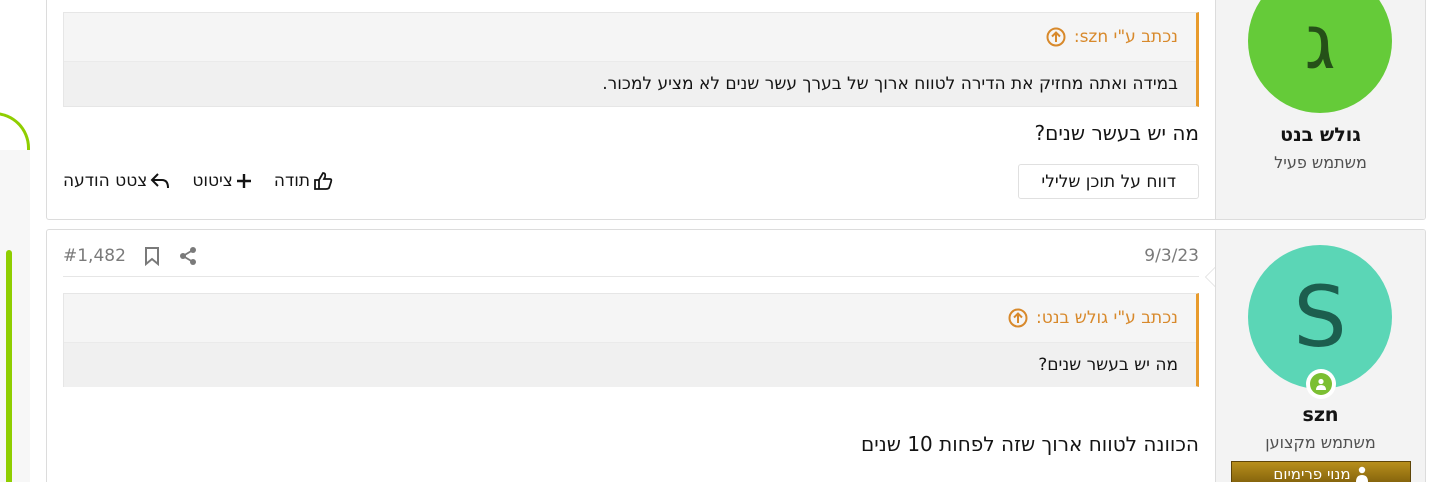  Describe the element at coordinates (1210, 277) in the screenshot. I see `message-pointer` at that location.